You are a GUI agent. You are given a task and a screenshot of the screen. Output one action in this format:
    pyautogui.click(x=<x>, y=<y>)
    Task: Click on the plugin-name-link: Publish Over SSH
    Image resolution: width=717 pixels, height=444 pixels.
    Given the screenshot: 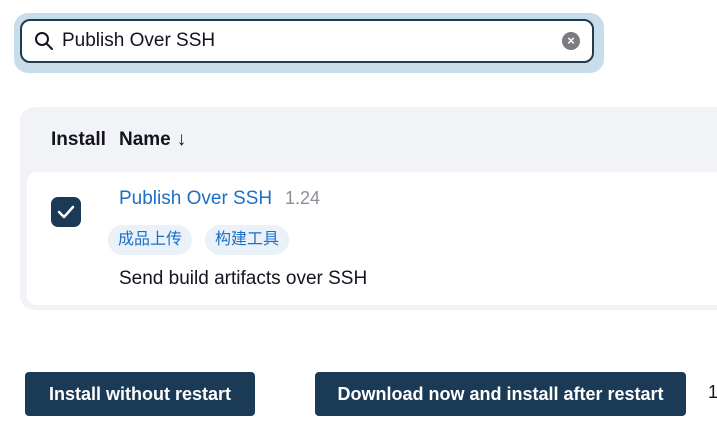 What is the action you would take?
    pyautogui.click(x=195, y=199)
    